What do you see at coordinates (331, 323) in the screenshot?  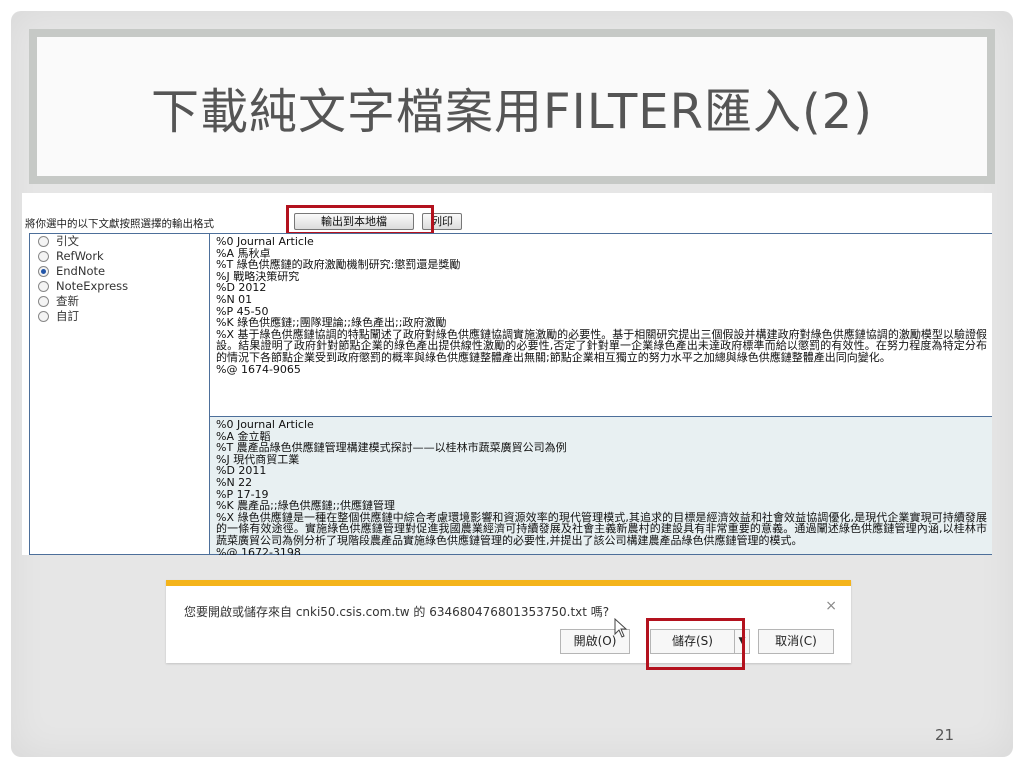 I see `record-line: %K 綠色供應鏈;;團隊理論;;綠色產出;;政府激勵` at bounding box center [331, 323].